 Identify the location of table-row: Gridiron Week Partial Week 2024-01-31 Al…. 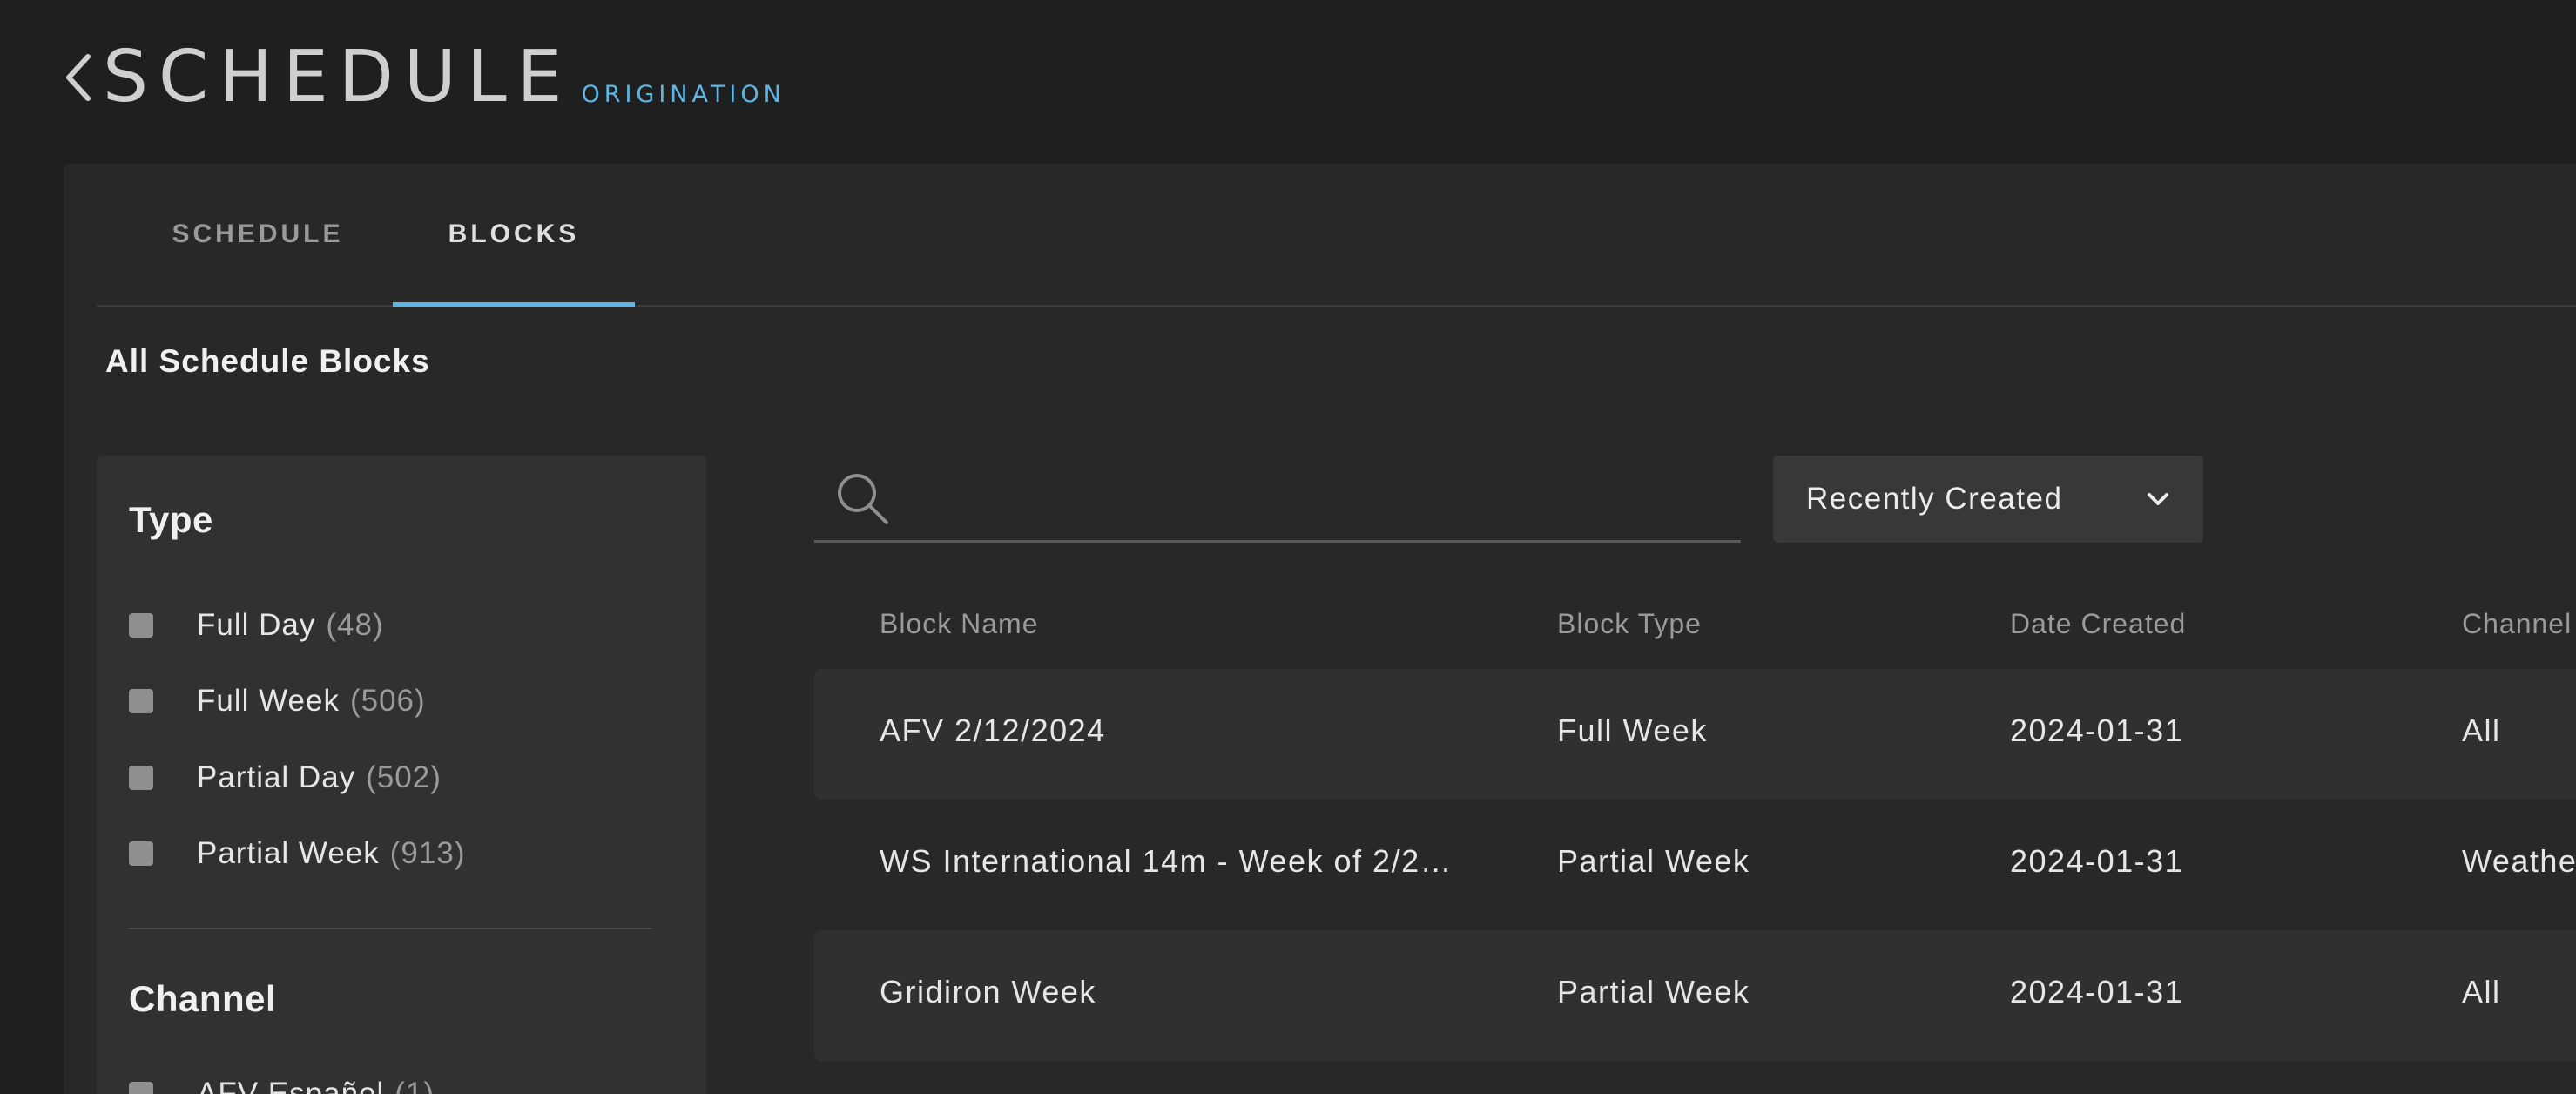
(1695, 995).